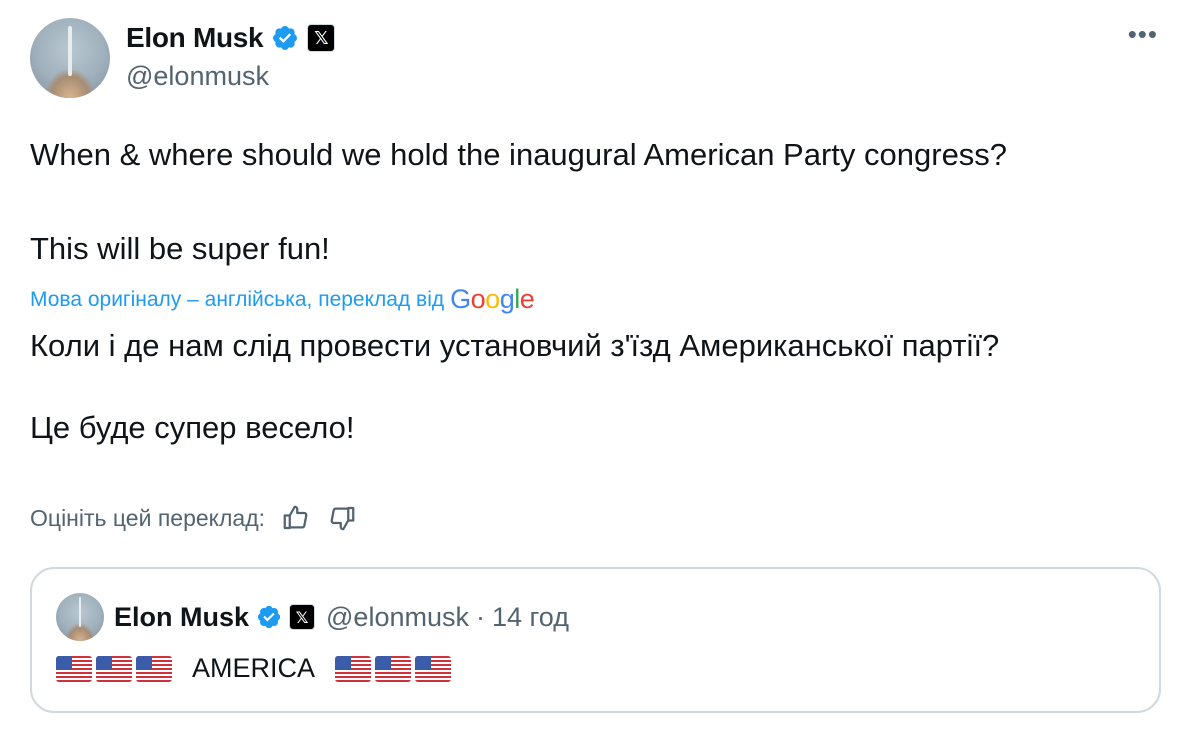 This screenshot has width=1192, height=738. I want to click on avatar, so click(70, 58).